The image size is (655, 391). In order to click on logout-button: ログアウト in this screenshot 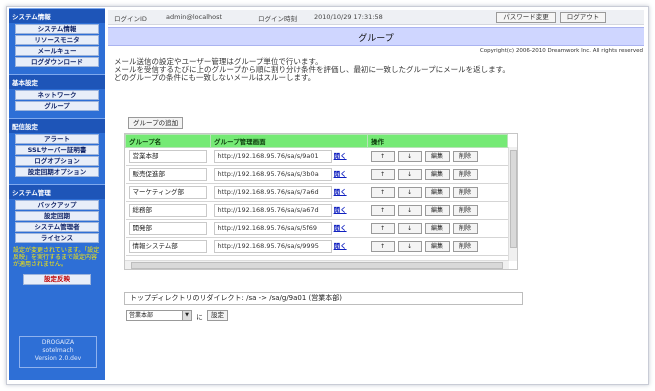, I will do `click(583, 17)`.